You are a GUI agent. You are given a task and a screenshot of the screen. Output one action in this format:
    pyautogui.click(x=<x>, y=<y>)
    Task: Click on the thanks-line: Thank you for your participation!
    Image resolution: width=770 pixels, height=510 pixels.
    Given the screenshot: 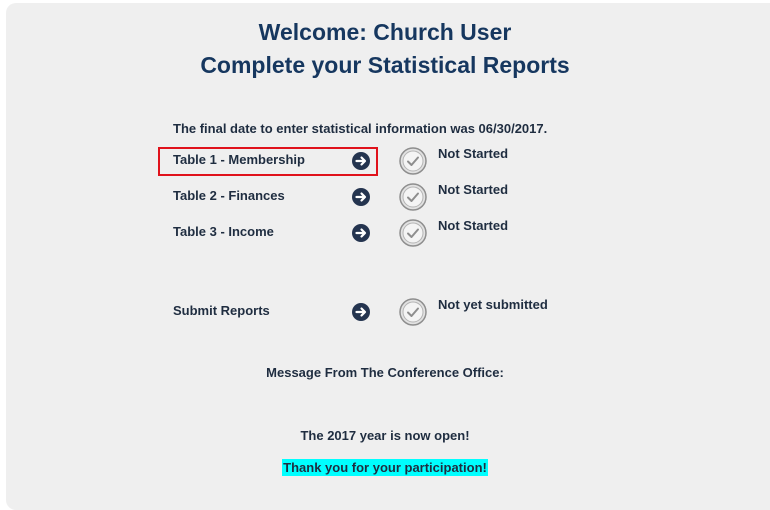 What is the action you would take?
    pyautogui.click(x=385, y=467)
    